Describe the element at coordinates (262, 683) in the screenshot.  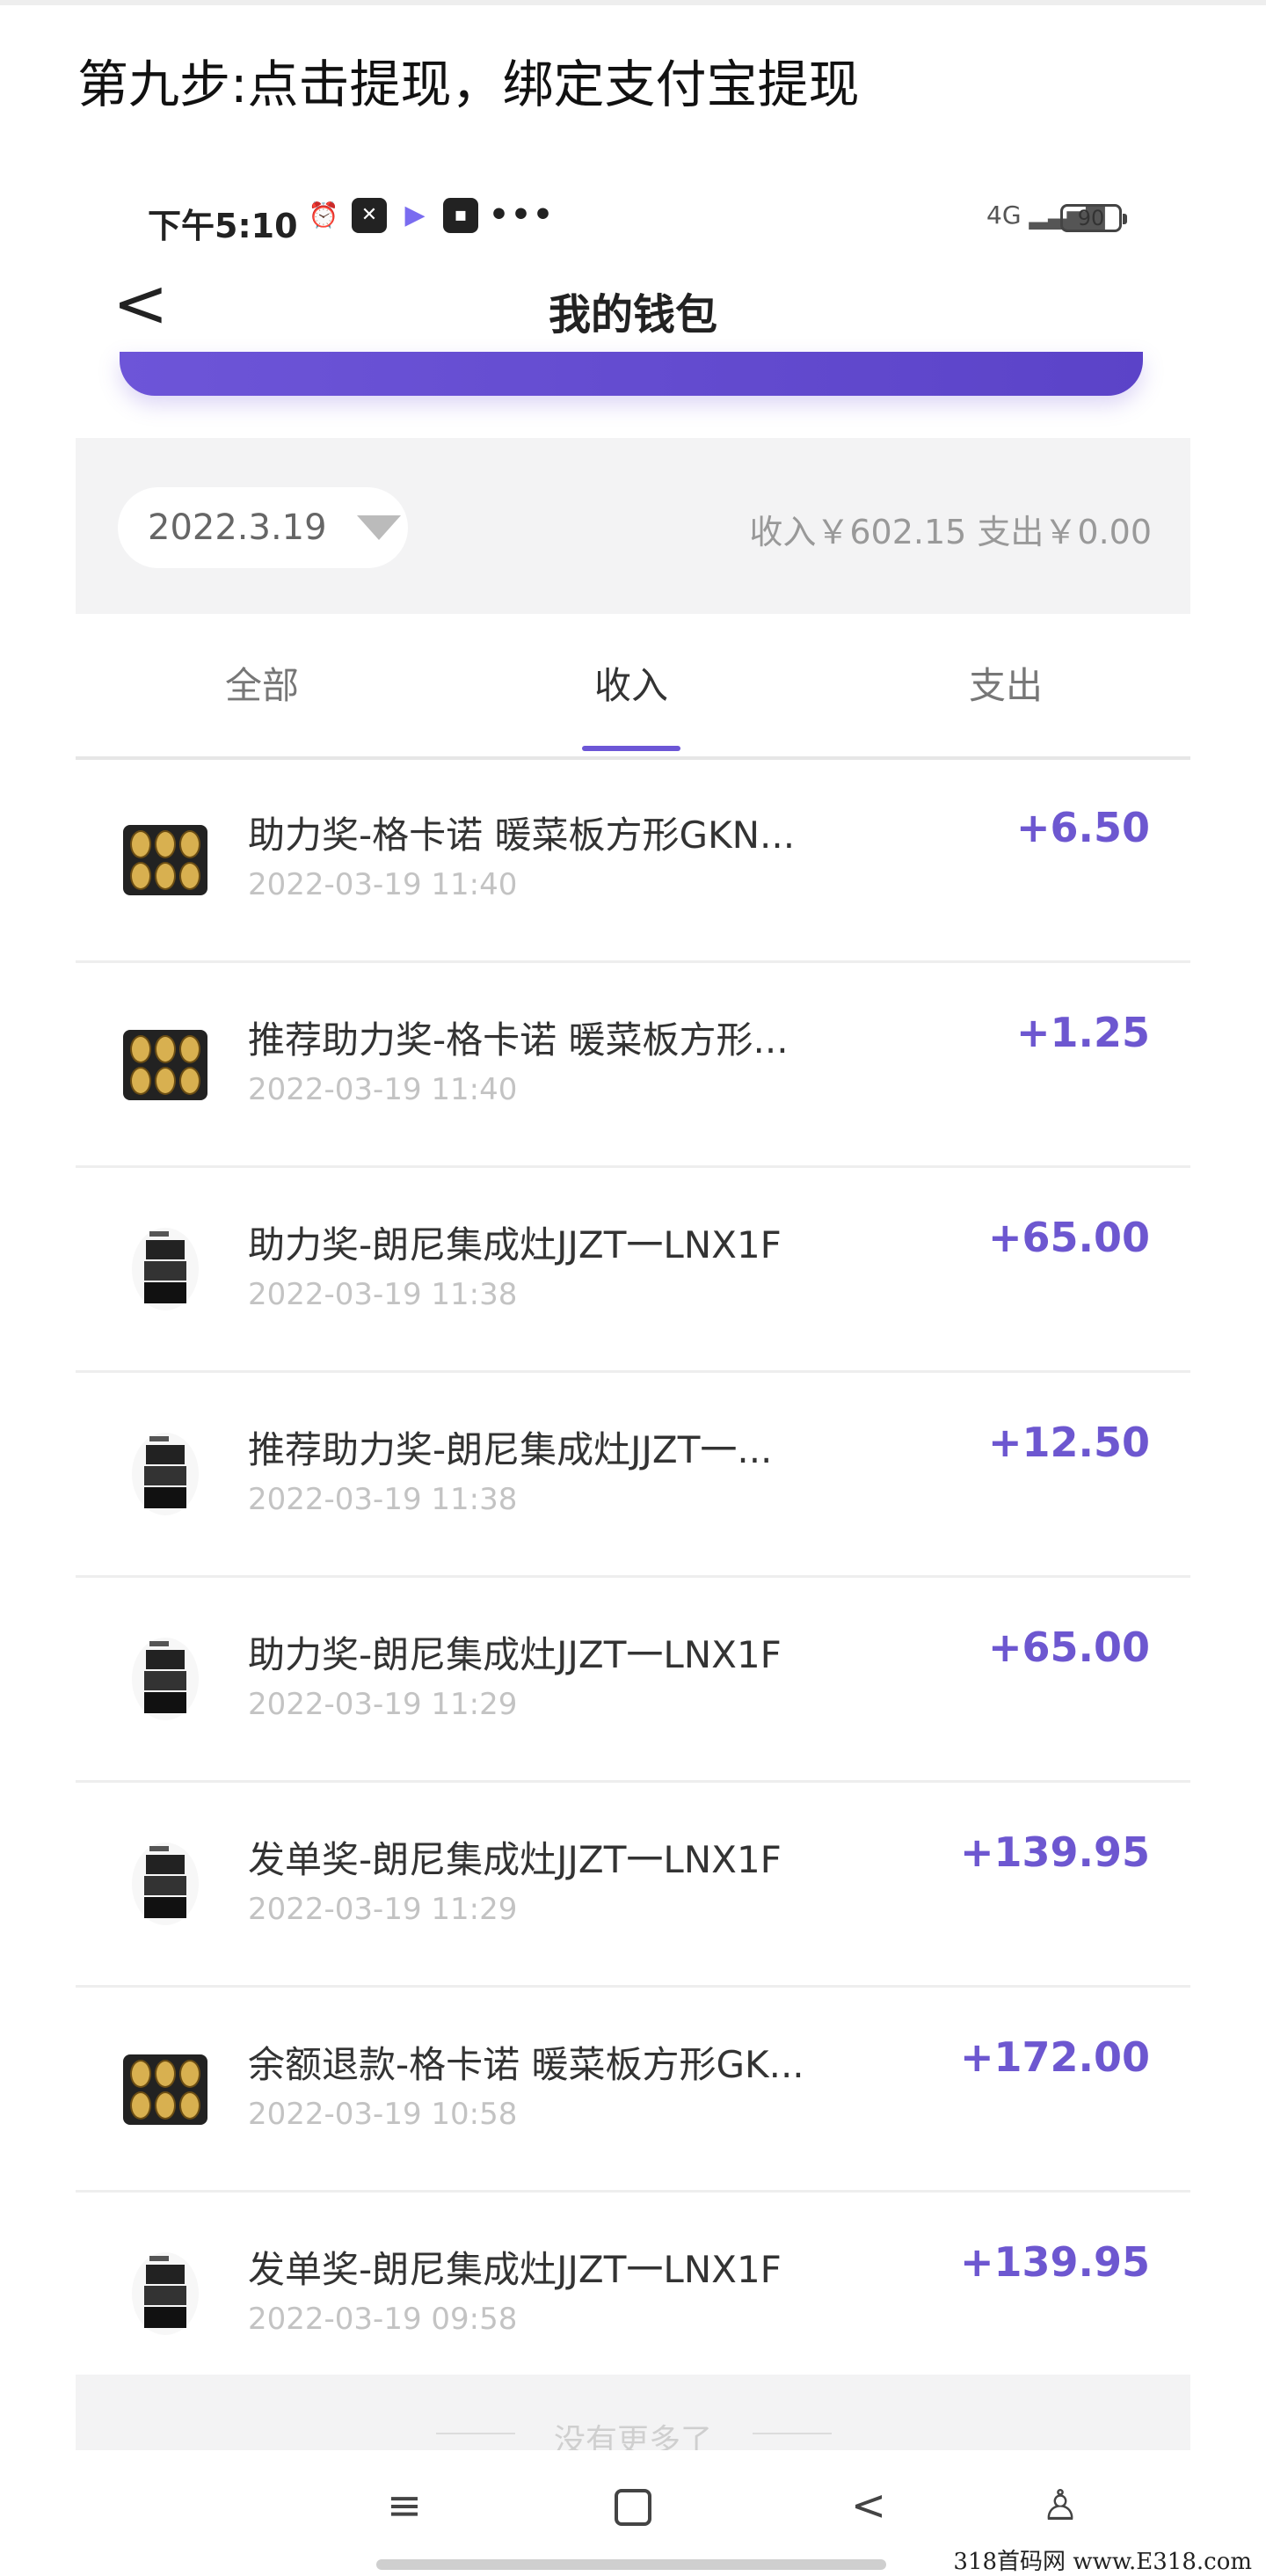
I see `tab-all: 全部` at that location.